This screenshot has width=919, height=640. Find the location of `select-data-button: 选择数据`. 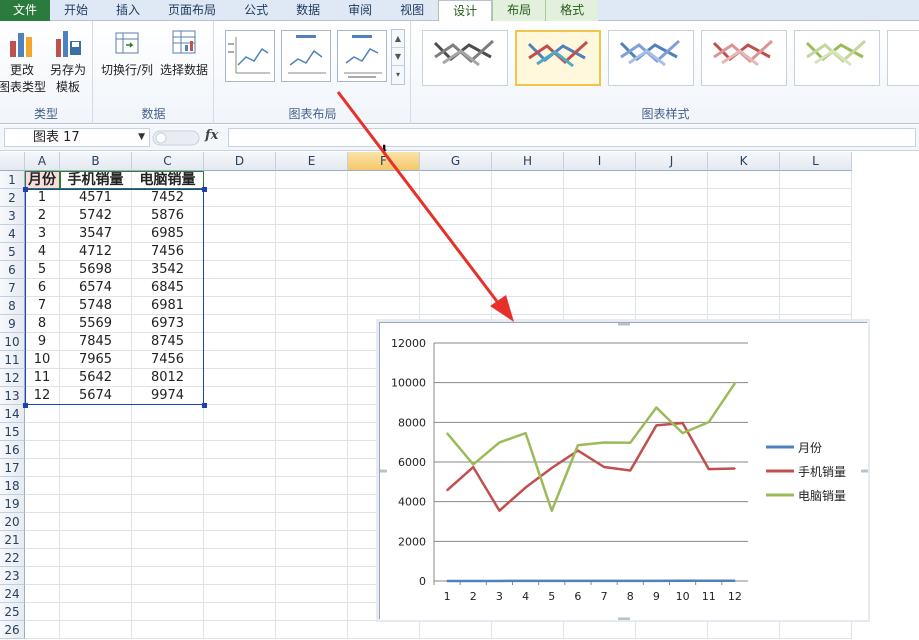

select-data-button: 选择数据 is located at coordinates (184, 53).